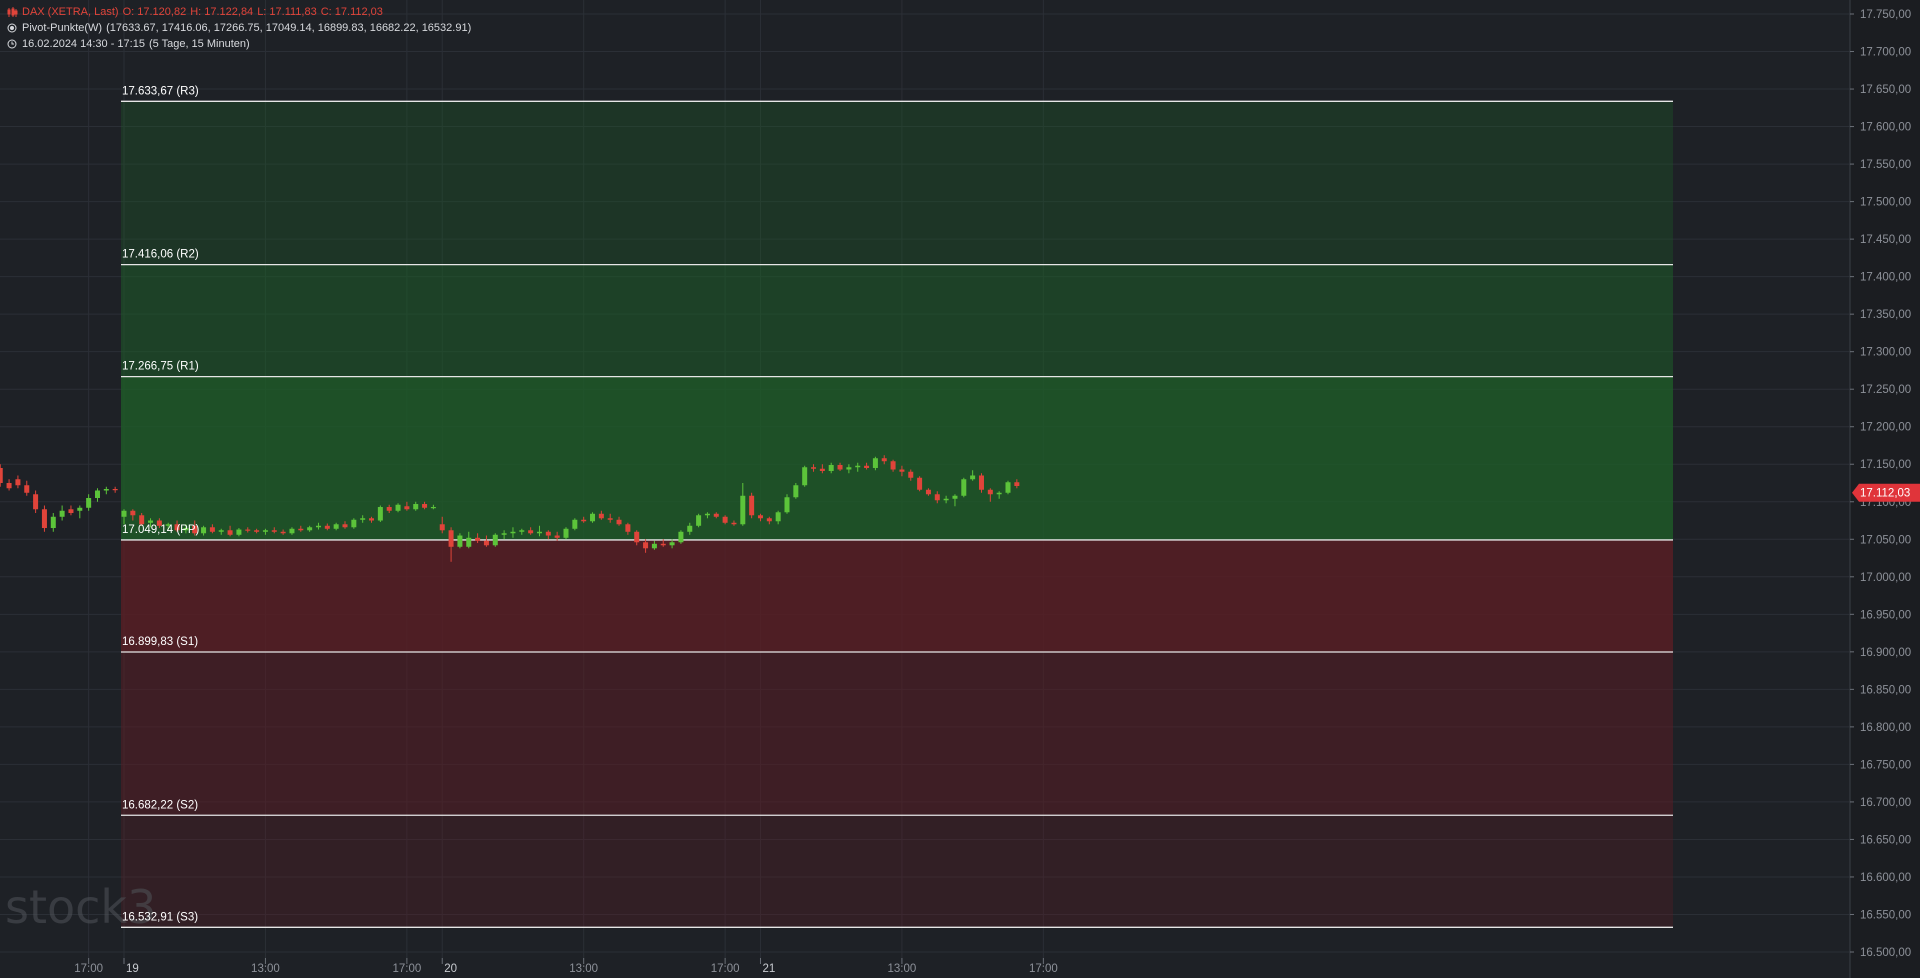 The width and height of the screenshot is (1920, 978). I want to click on current-price-tag: 17.112,03, so click(1886, 492).